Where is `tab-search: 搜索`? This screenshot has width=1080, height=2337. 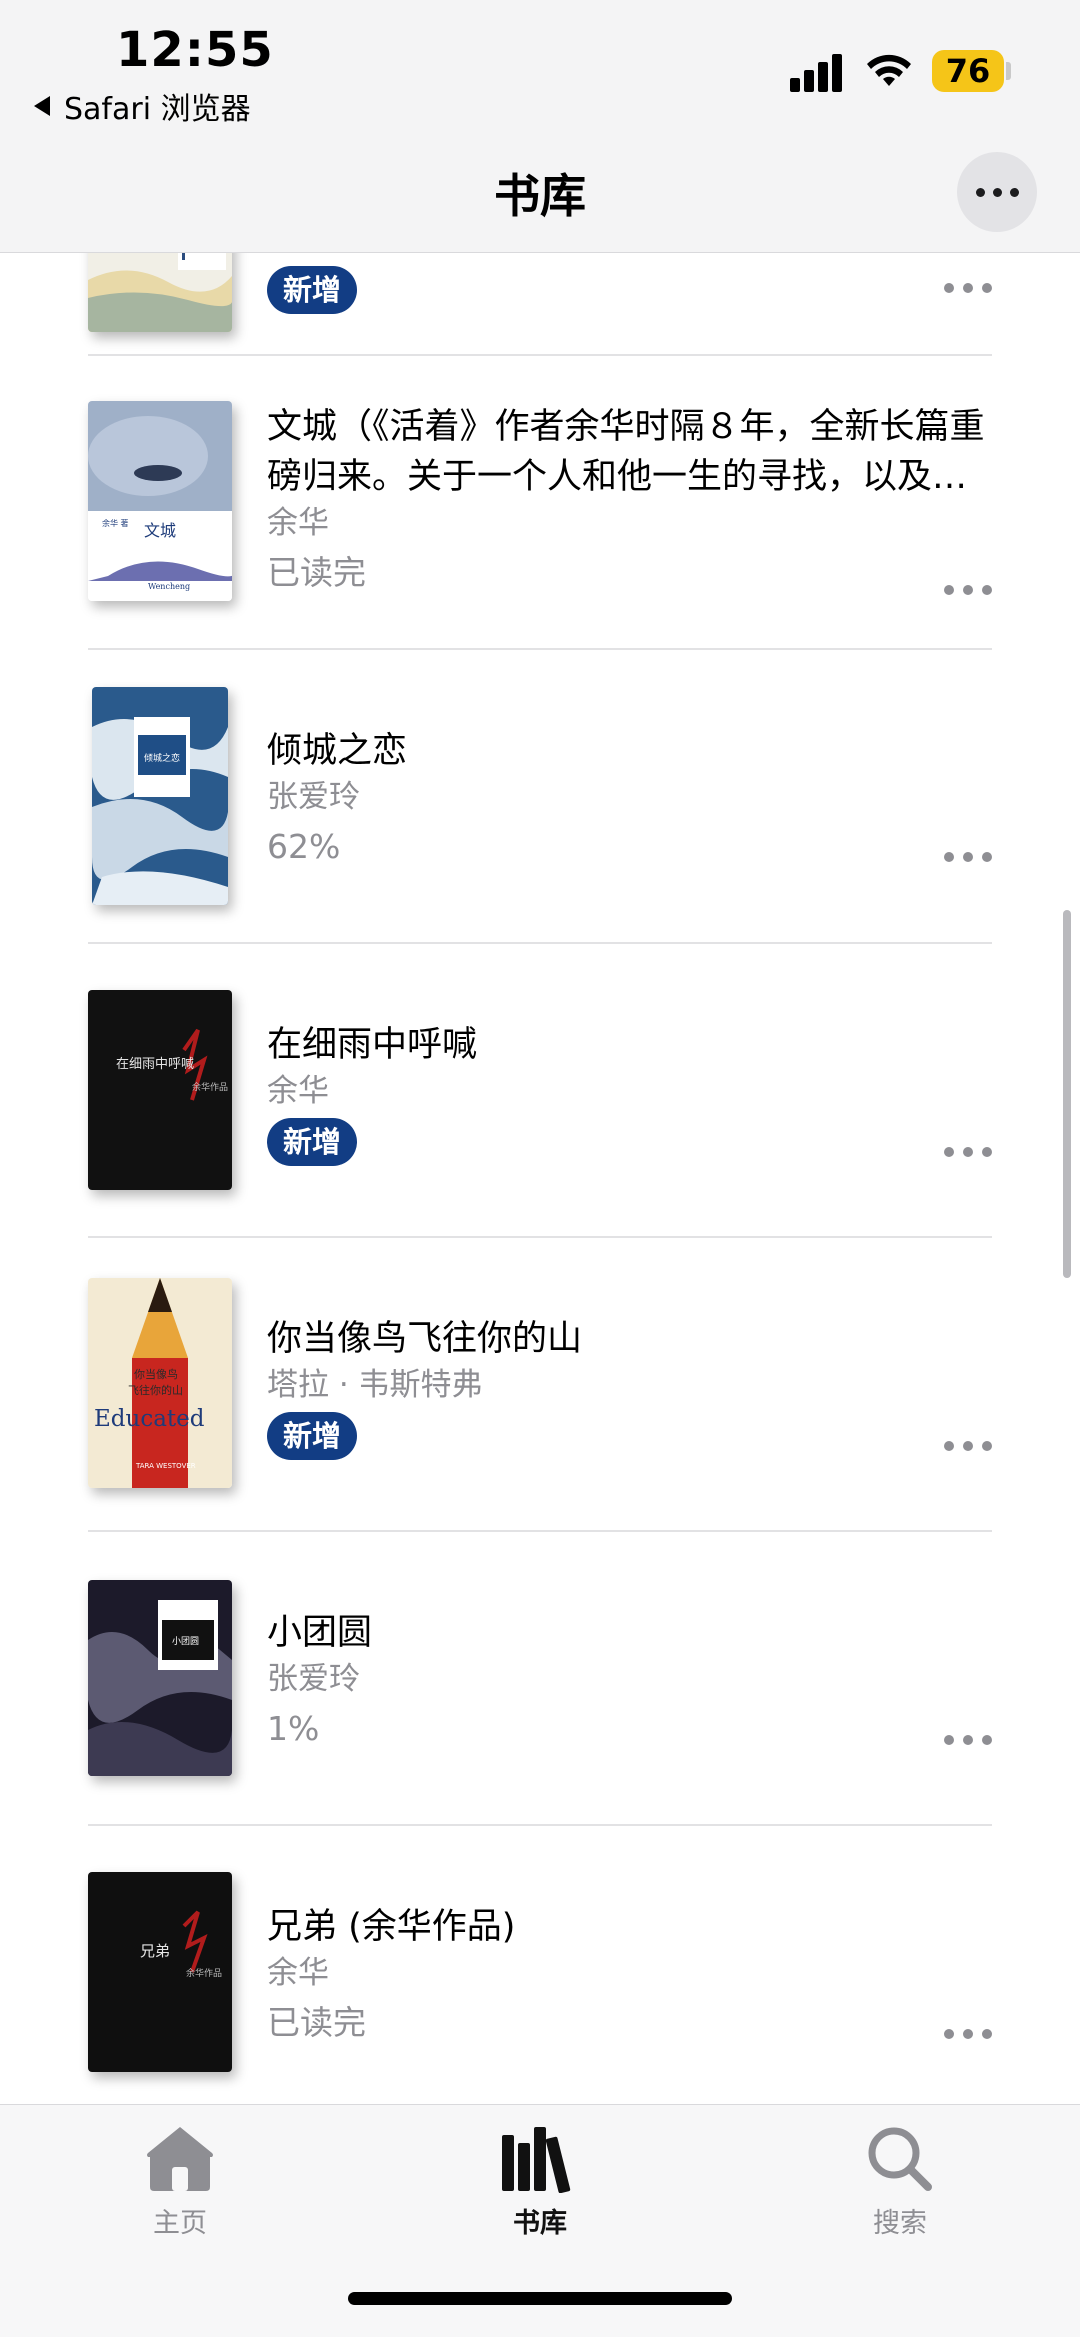 tab-search: 搜索 is located at coordinates (900, 2181).